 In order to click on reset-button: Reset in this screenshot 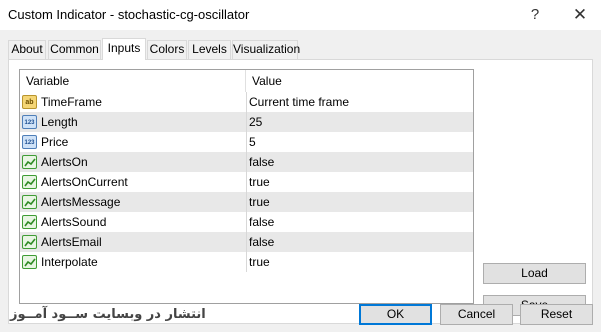, I will do `click(556, 314)`.